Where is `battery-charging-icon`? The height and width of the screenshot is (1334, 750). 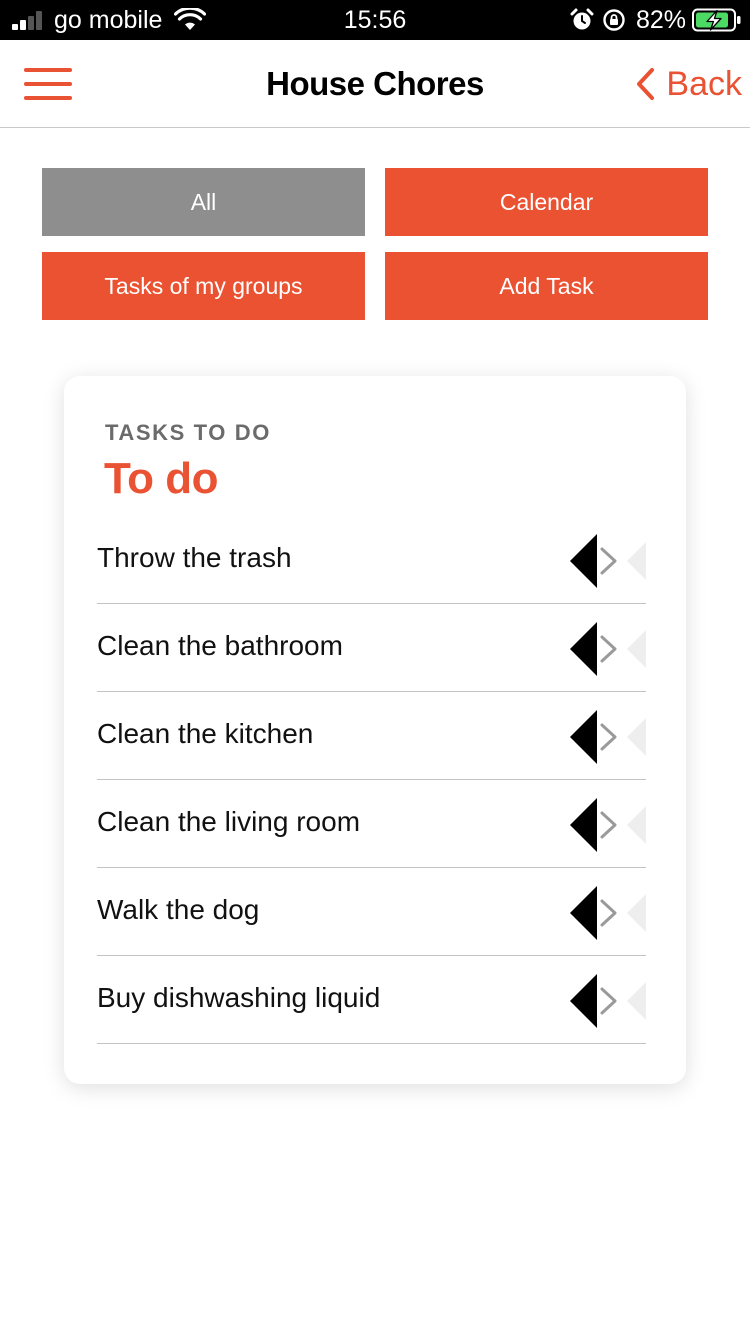
battery-charging-icon is located at coordinates (716, 20).